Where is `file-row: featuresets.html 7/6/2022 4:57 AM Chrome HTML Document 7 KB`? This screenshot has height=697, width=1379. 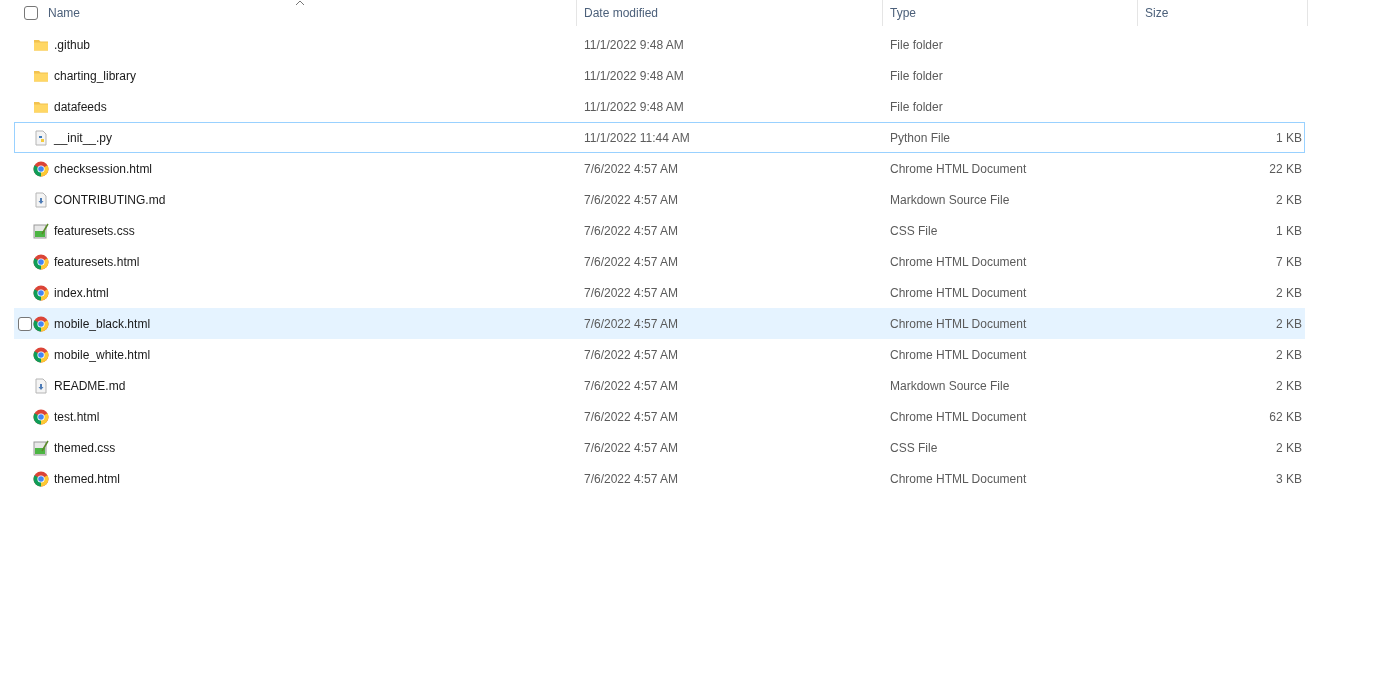 file-row: featuresets.html 7/6/2022 4:57 AM Chrome HTML Document 7 KB is located at coordinates (659, 261).